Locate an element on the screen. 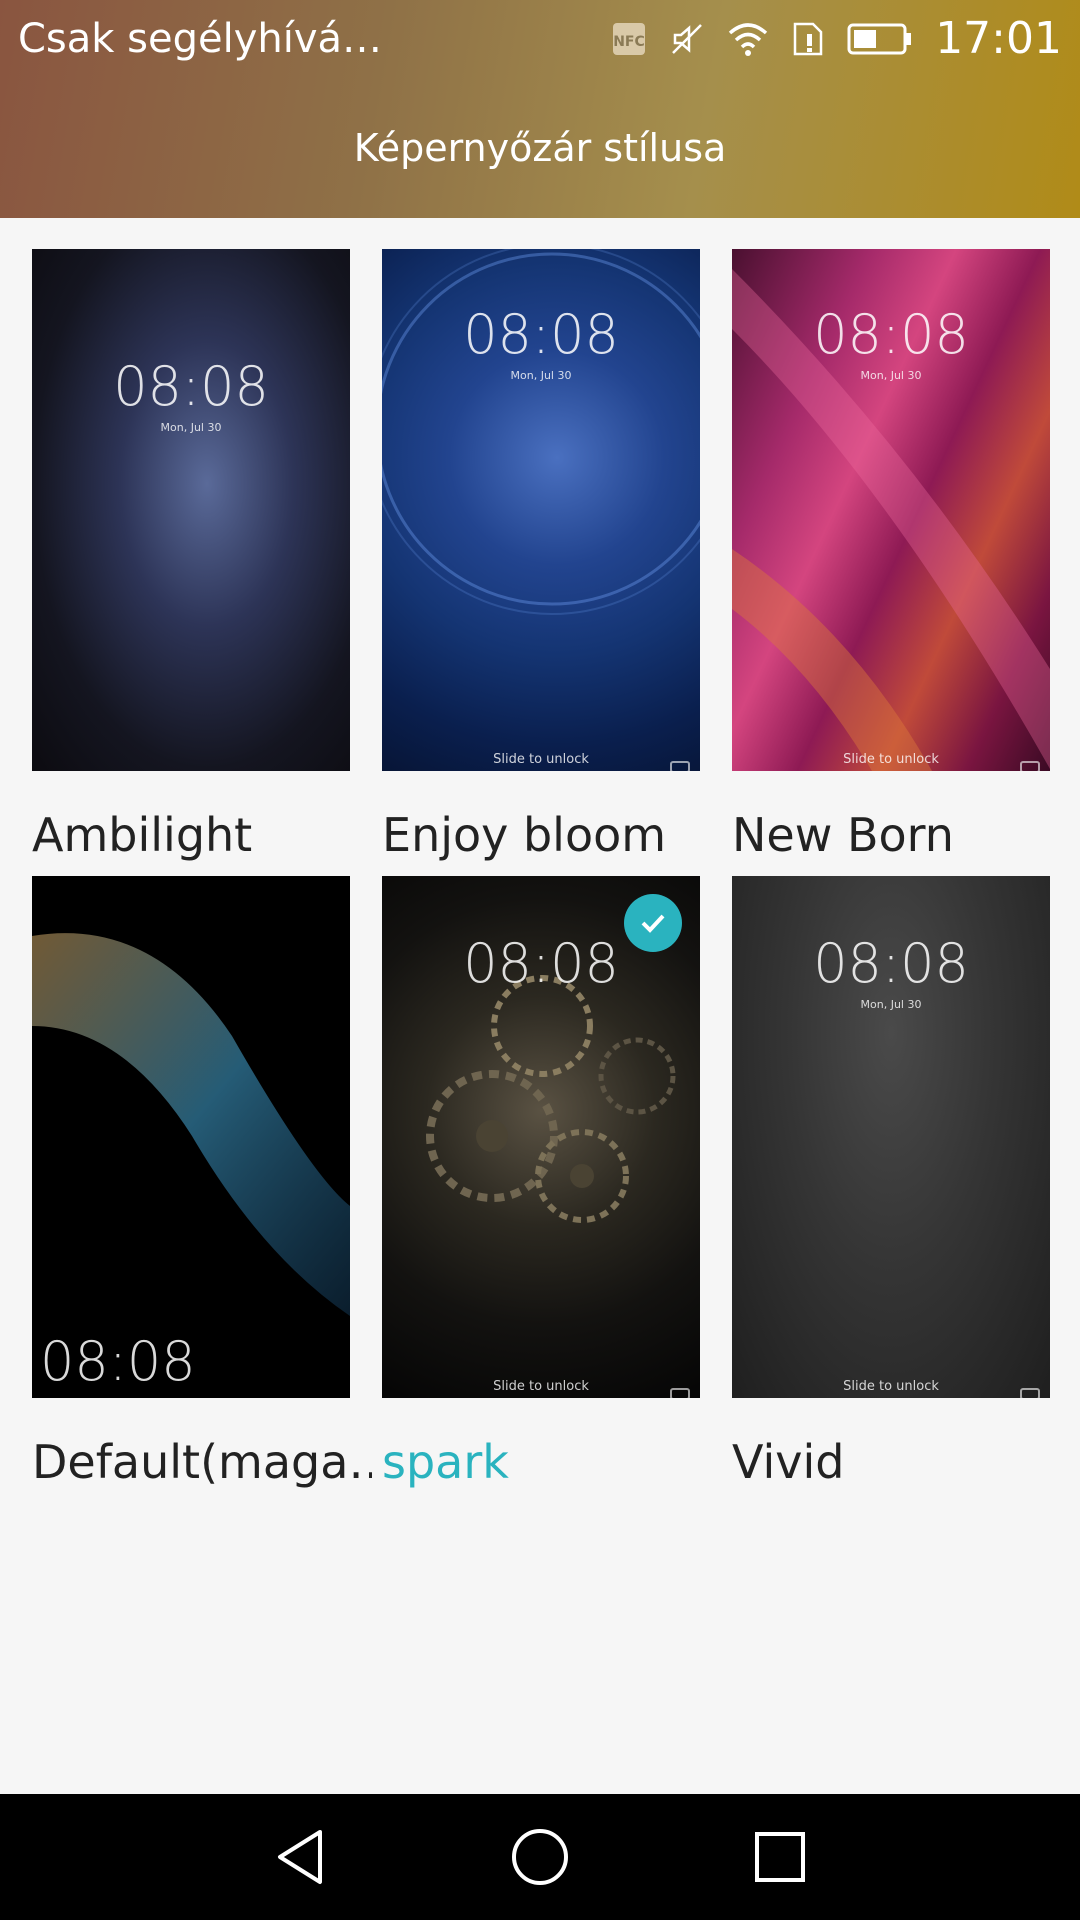  nfc-icon: NFC is located at coordinates (629, 39).